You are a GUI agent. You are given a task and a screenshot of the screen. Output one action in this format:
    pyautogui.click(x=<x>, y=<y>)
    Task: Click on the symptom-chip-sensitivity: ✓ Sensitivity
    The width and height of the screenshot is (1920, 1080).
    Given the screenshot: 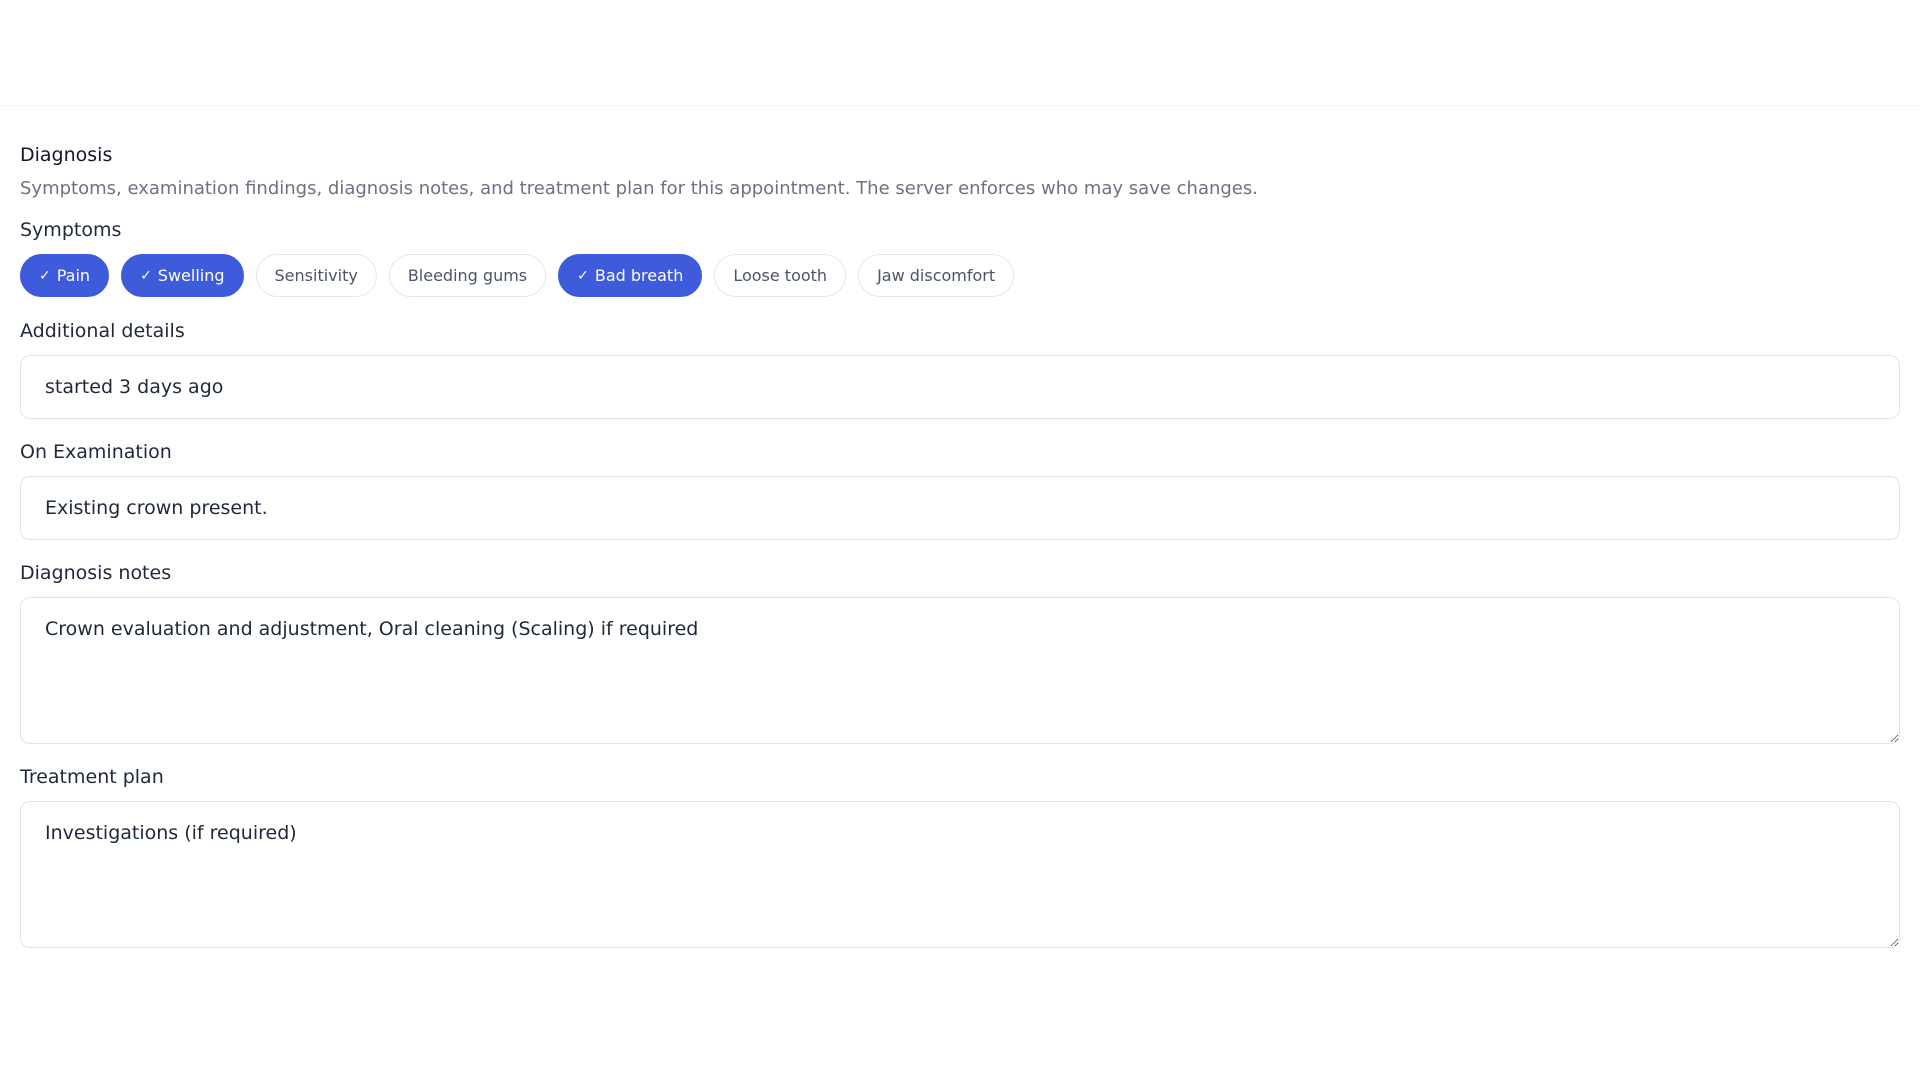 What is the action you would take?
    pyautogui.click(x=316, y=275)
    